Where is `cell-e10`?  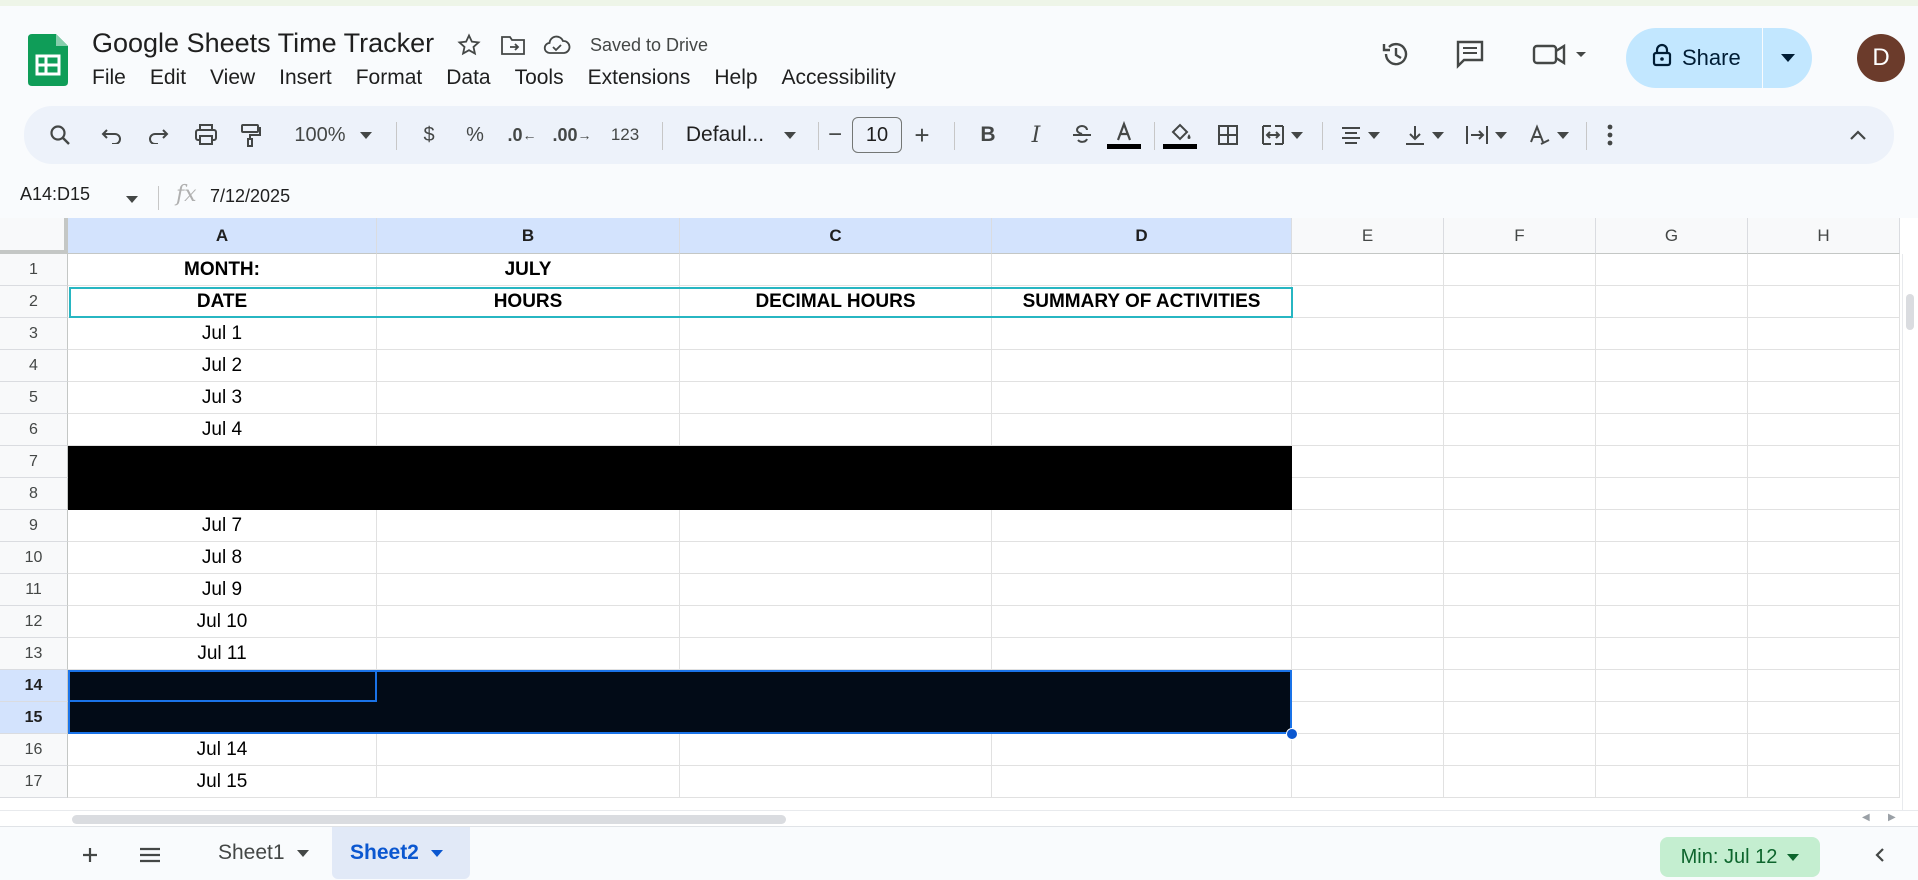 cell-e10 is located at coordinates (1368, 558).